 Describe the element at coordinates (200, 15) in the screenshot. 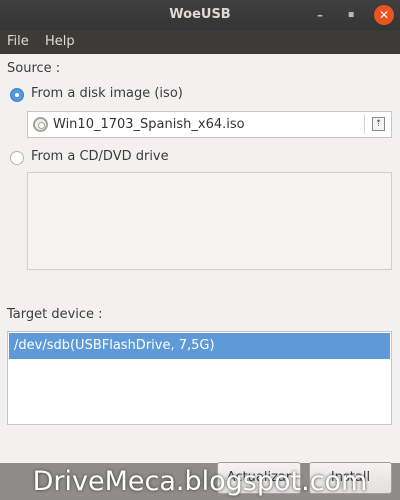

I see `title-bar: WoeUSB – ◾ ✕` at that location.